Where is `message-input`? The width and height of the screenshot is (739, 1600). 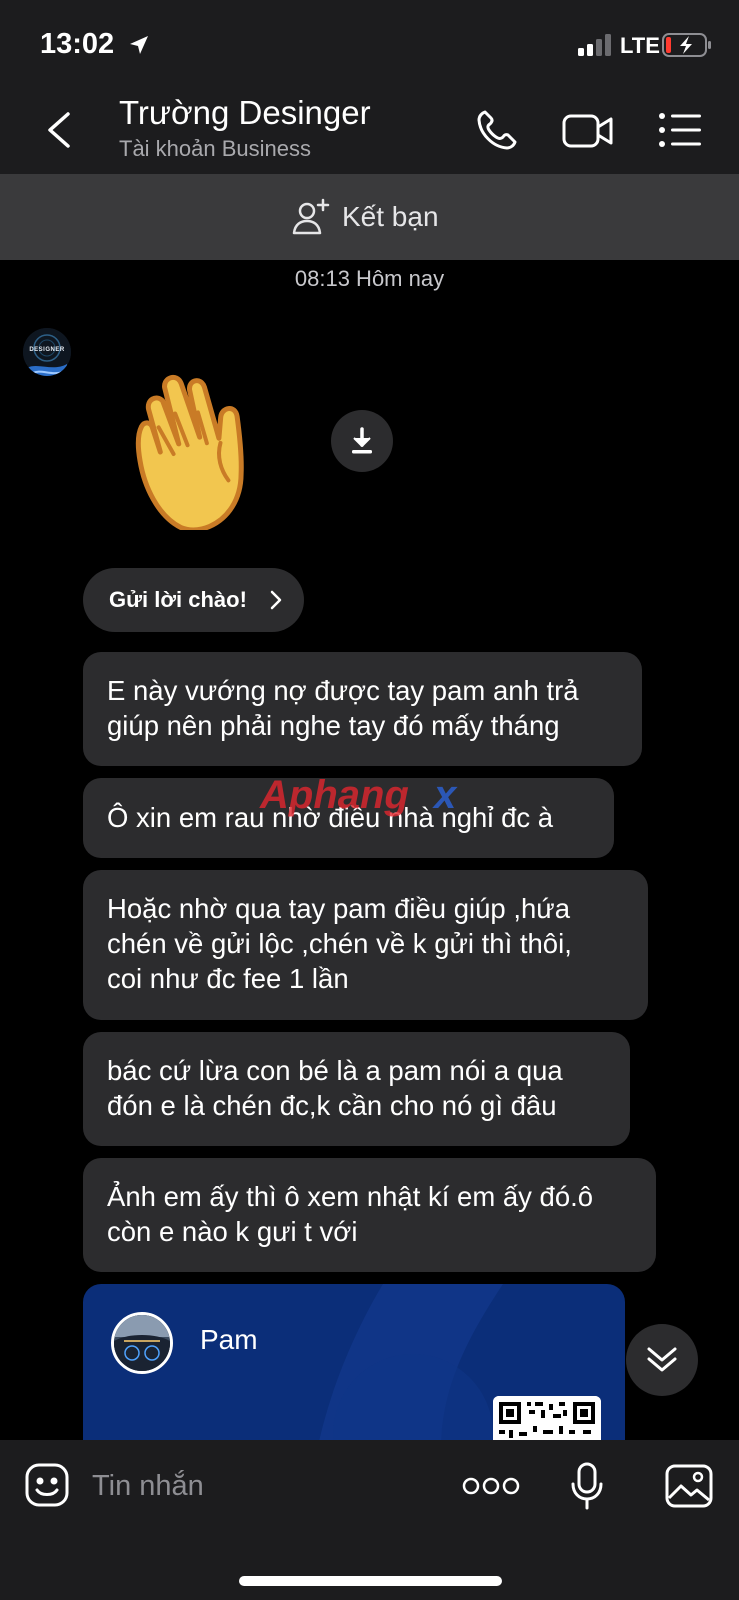 message-input is located at coordinates (267, 1486).